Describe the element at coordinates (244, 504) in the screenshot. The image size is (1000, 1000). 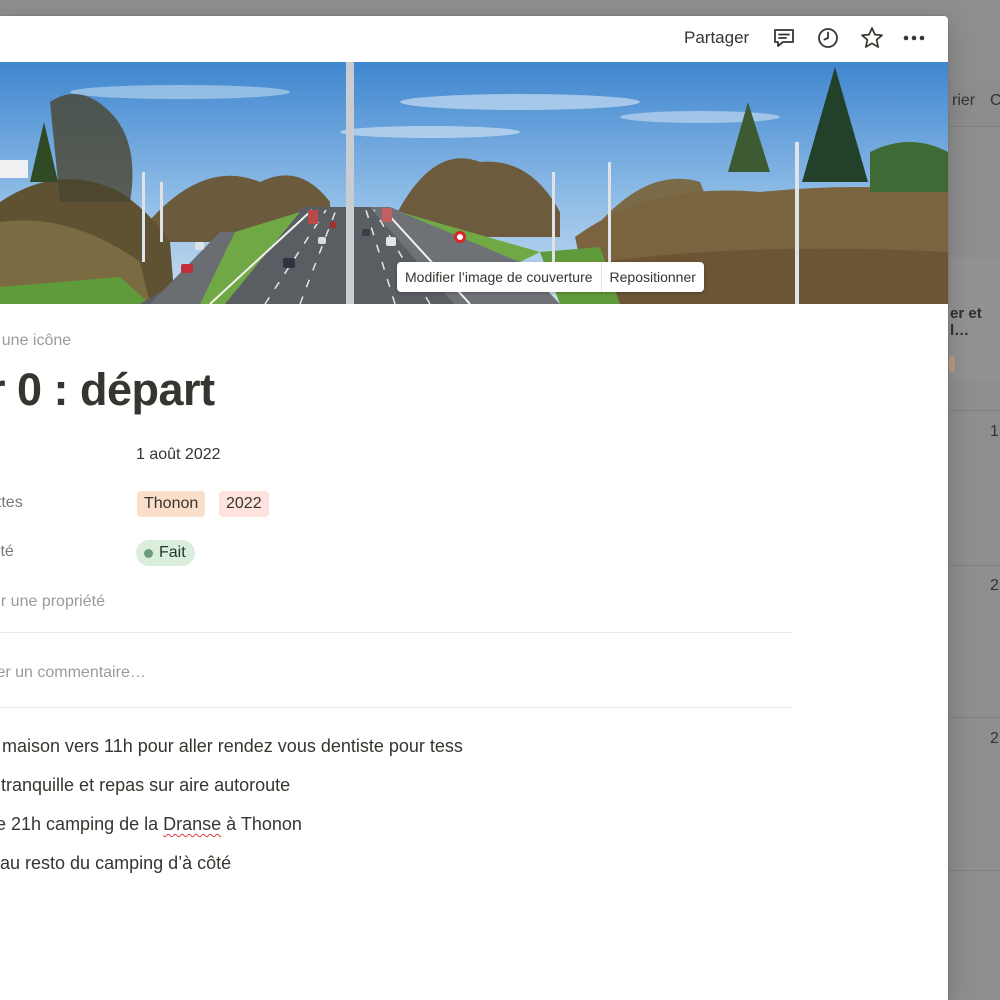
I see `tag-2022: 2022` at that location.